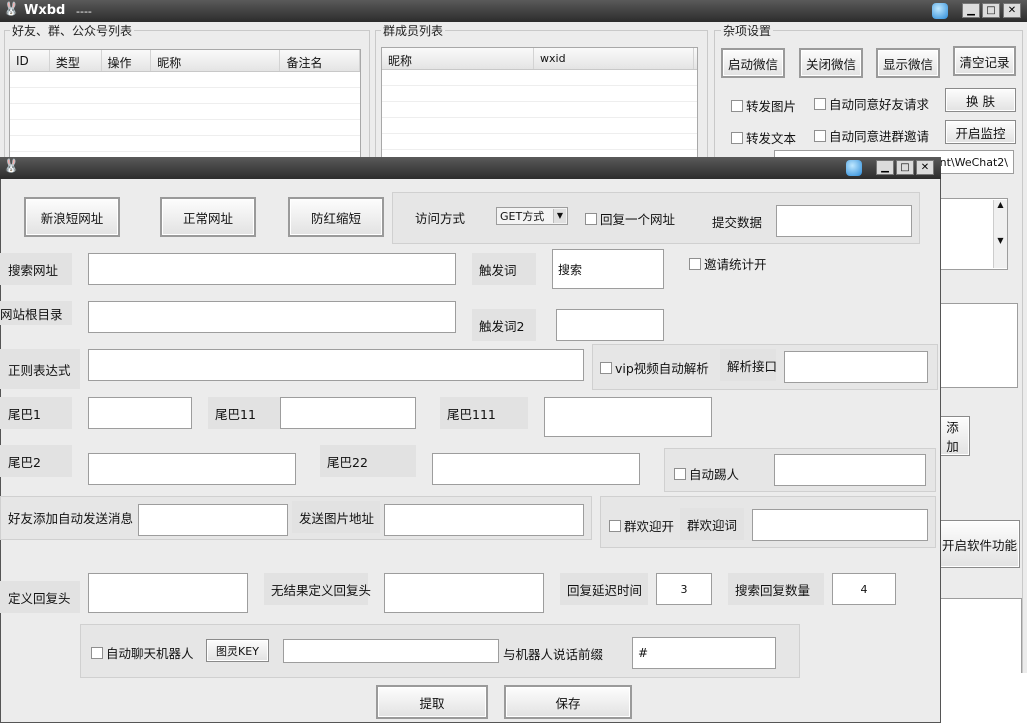  What do you see at coordinates (504, 325) in the screenshot?
I see `trigger-word2-label: 触发词2` at bounding box center [504, 325].